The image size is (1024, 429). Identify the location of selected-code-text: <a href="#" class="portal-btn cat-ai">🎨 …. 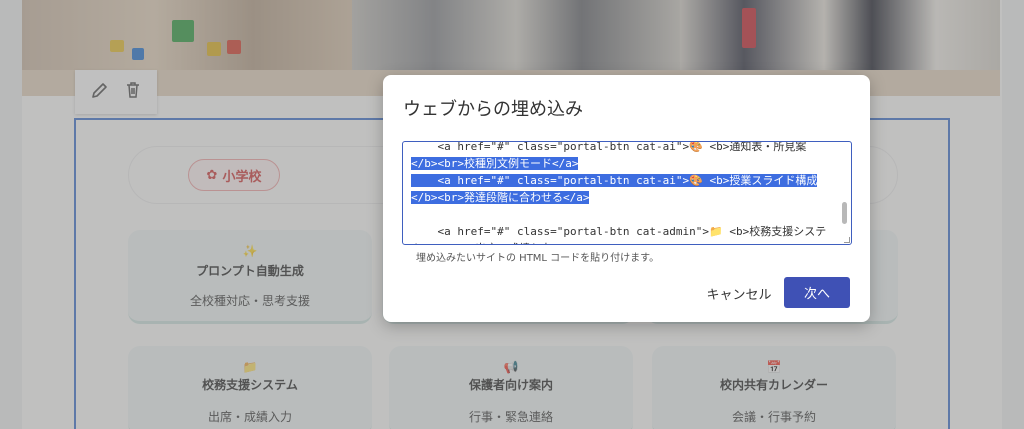
(614, 180).